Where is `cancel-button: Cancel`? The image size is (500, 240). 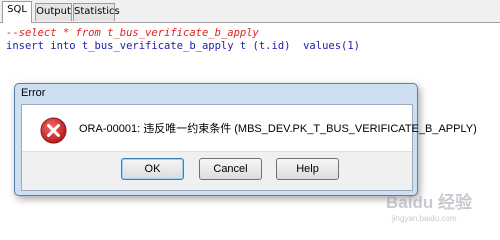
cancel-button: Cancel is located at coordinates (230, 169).